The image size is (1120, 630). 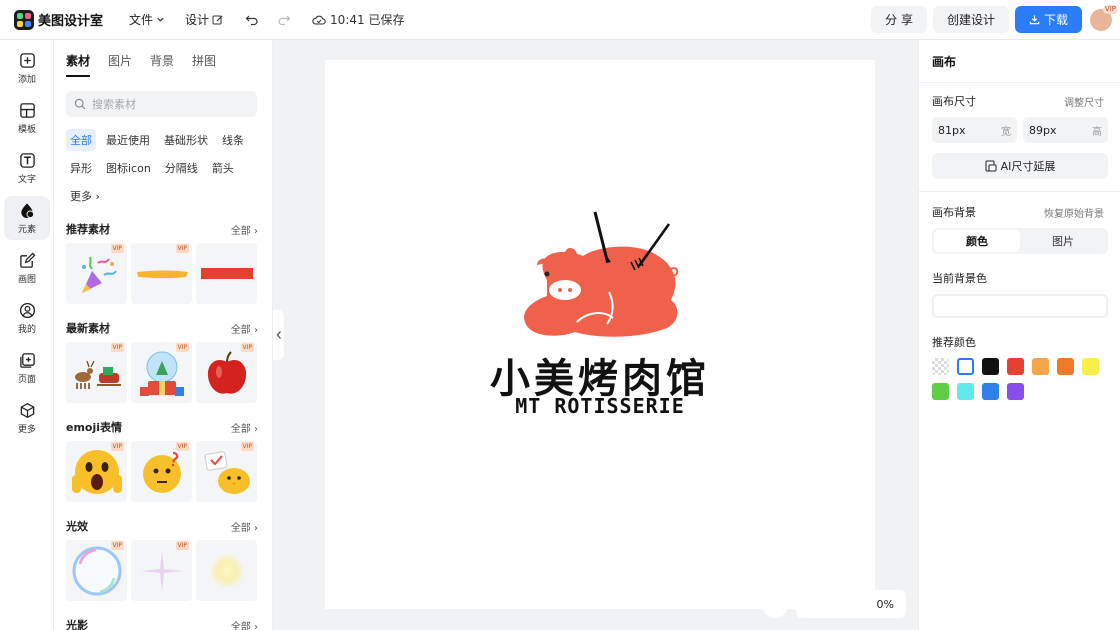 What do you see at coordinates (161, 471) in the screenshot?
I see `asset-thumb-thinking-emoji: VIP` at bounding box center [161, 471].